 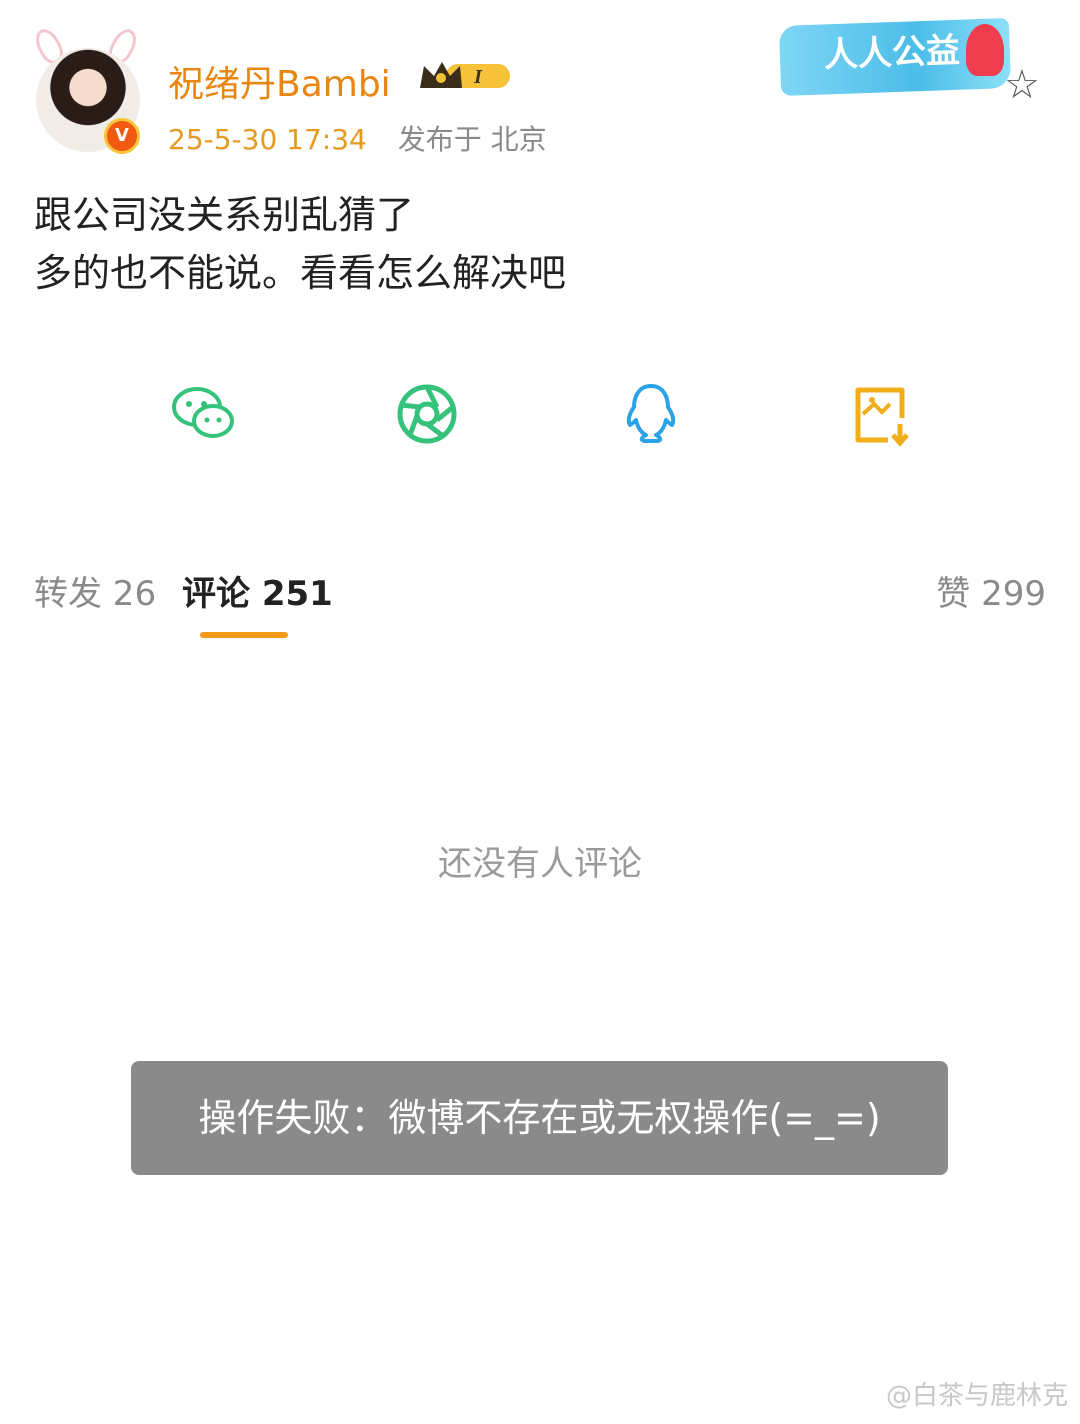 I want to click on tab-likes: 赞 299, so click(x=991, y=590).